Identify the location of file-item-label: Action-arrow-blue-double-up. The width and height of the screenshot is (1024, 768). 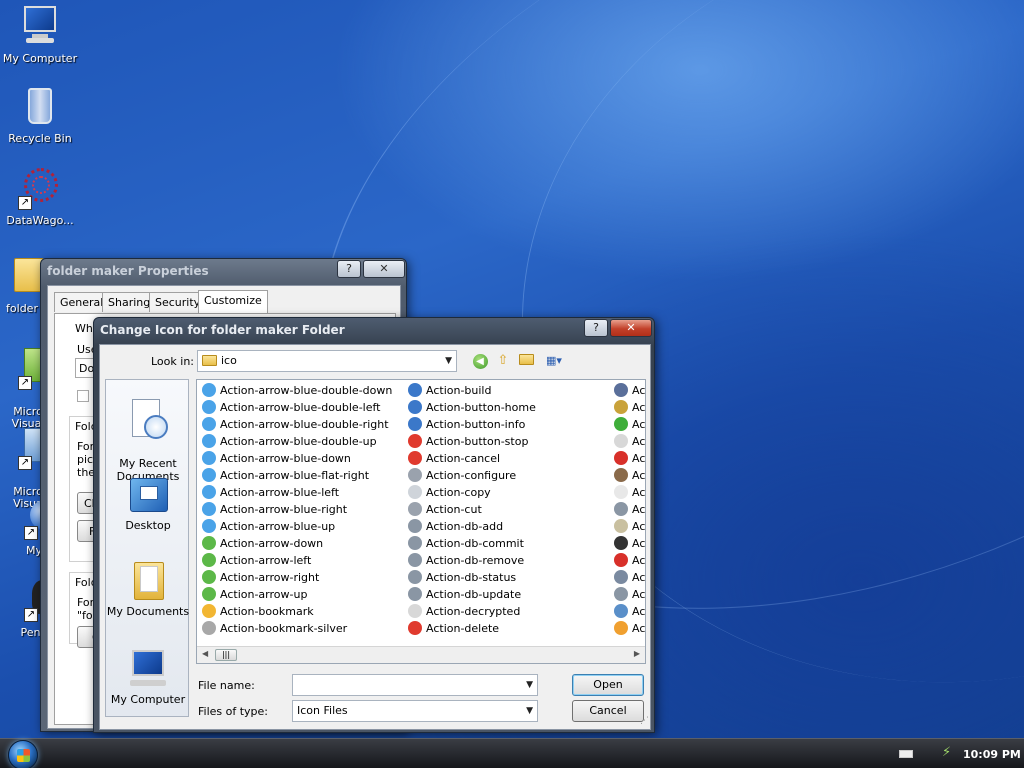
(298, 441).